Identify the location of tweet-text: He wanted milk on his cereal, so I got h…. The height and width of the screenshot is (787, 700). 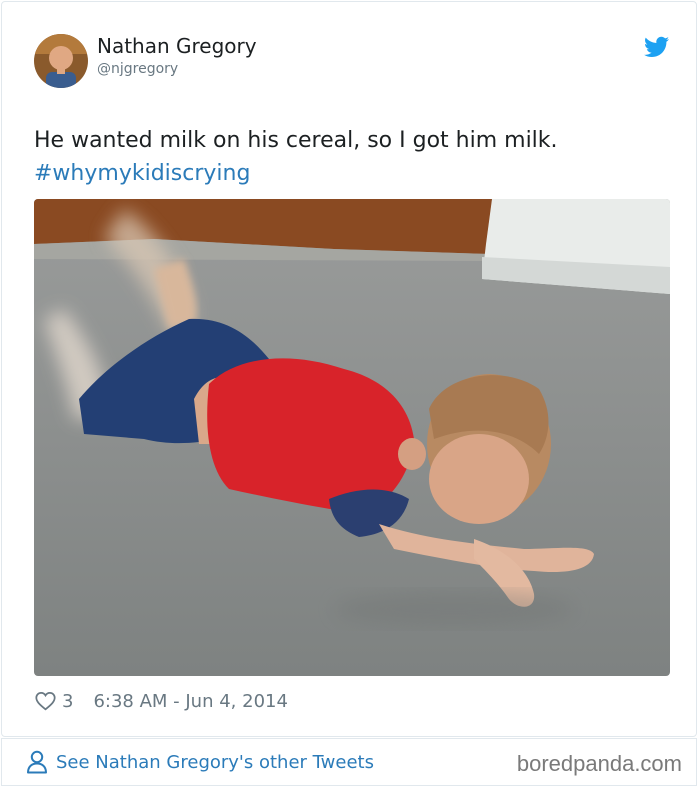
(296, 140).